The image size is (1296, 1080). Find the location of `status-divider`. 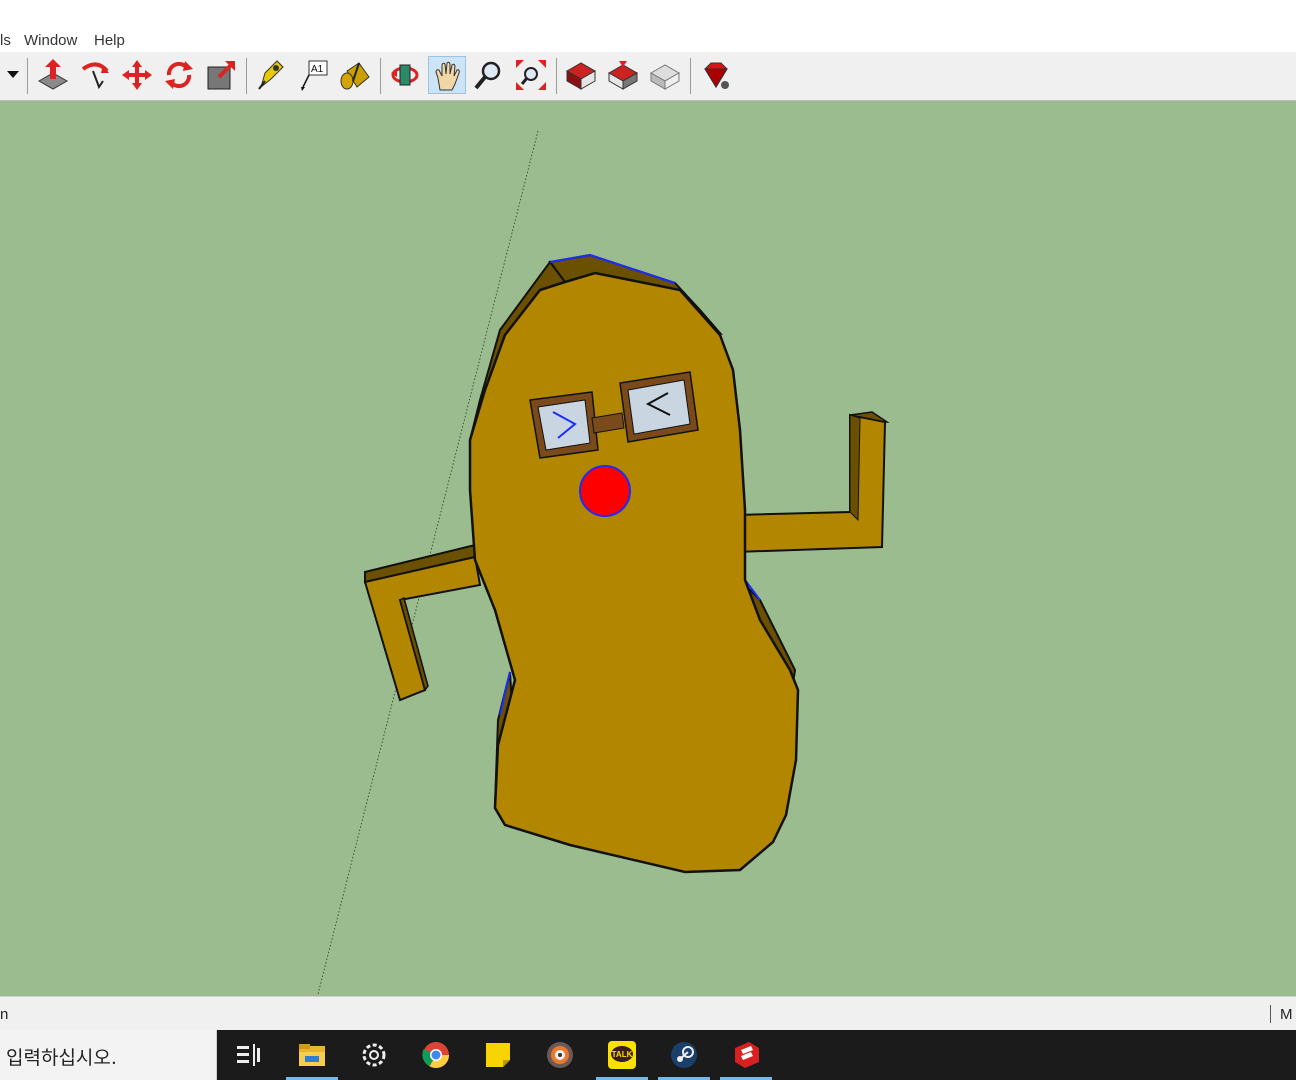

status-divider is located at coordinates (1270, 1014).